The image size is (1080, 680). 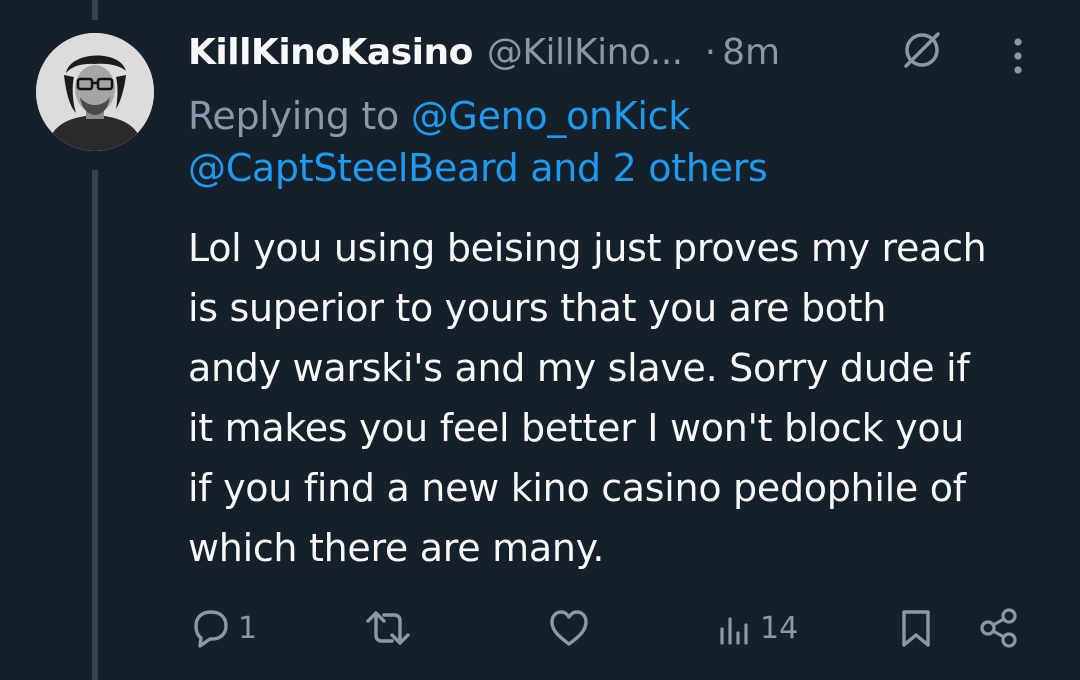 I want to click on share-button, so click(x=999, y=628).